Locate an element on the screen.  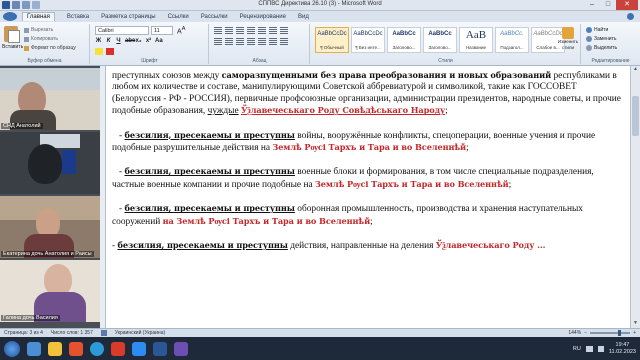
align-center-icon is located at coordinates (229, 41).